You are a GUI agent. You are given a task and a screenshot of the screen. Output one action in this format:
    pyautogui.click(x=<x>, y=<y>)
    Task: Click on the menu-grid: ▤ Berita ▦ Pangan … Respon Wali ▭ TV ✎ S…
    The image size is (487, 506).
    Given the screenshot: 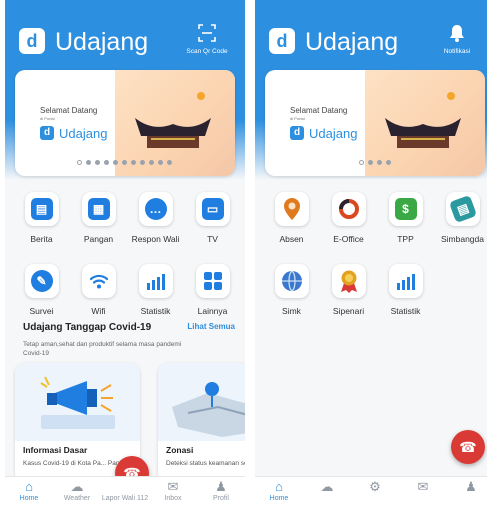 What is the action you would take?
    pyautogui.click(x=127, y=259)
    